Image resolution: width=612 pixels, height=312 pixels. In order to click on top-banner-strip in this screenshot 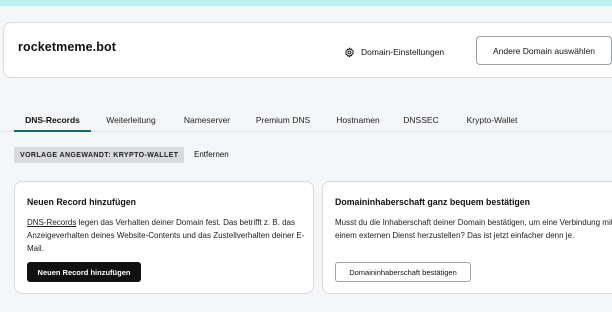, I will do `click(306, 3)`.